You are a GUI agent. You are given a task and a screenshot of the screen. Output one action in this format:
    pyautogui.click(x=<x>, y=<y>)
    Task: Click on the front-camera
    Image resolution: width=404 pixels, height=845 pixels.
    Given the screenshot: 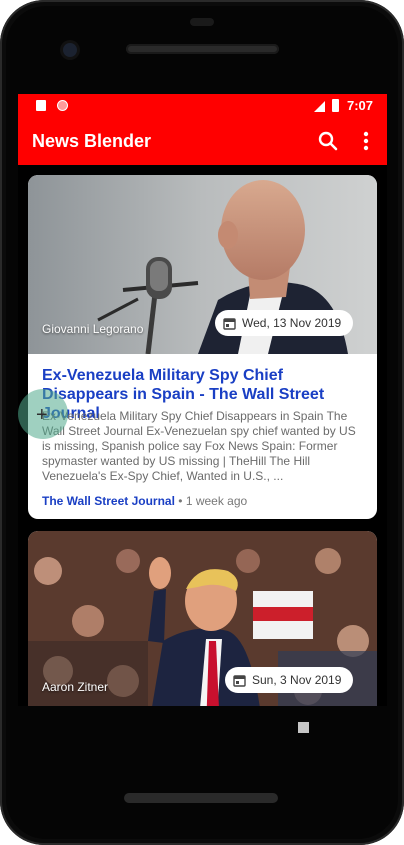 What is the action you would take?
    pyautogui.click(x=70, y=50)
    